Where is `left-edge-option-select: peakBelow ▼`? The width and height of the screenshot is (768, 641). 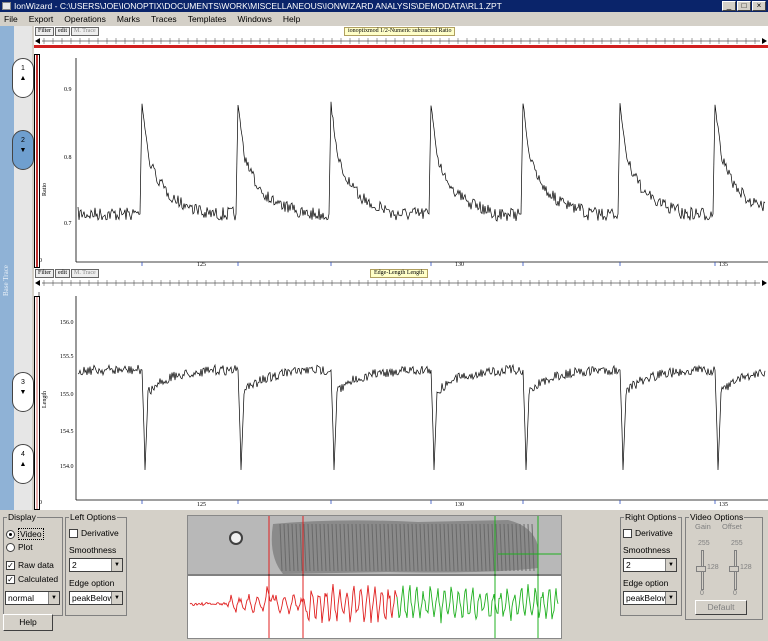 left-edge-option-select: peakBelow ▼ is located at coordinates (96, 598).